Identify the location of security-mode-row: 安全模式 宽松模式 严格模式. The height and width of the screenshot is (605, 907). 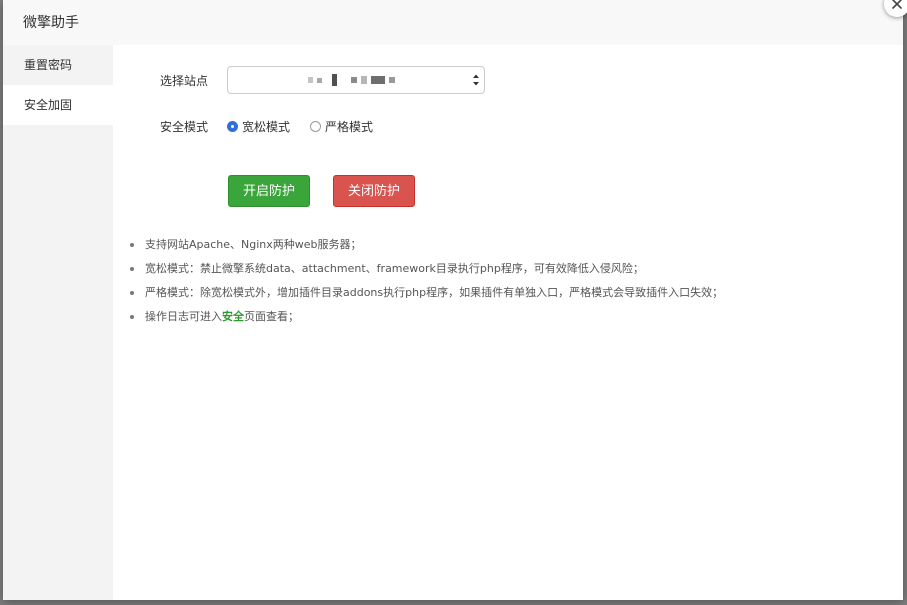
(276, 126).